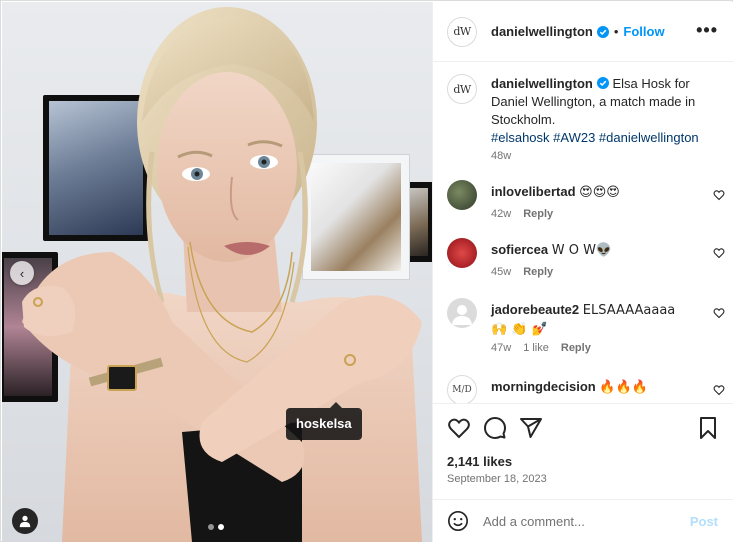  What do you see at coordinates (519, 249) in the screenshot?
I see `comment-username: sofiercea` at bounding box center [519, 249].